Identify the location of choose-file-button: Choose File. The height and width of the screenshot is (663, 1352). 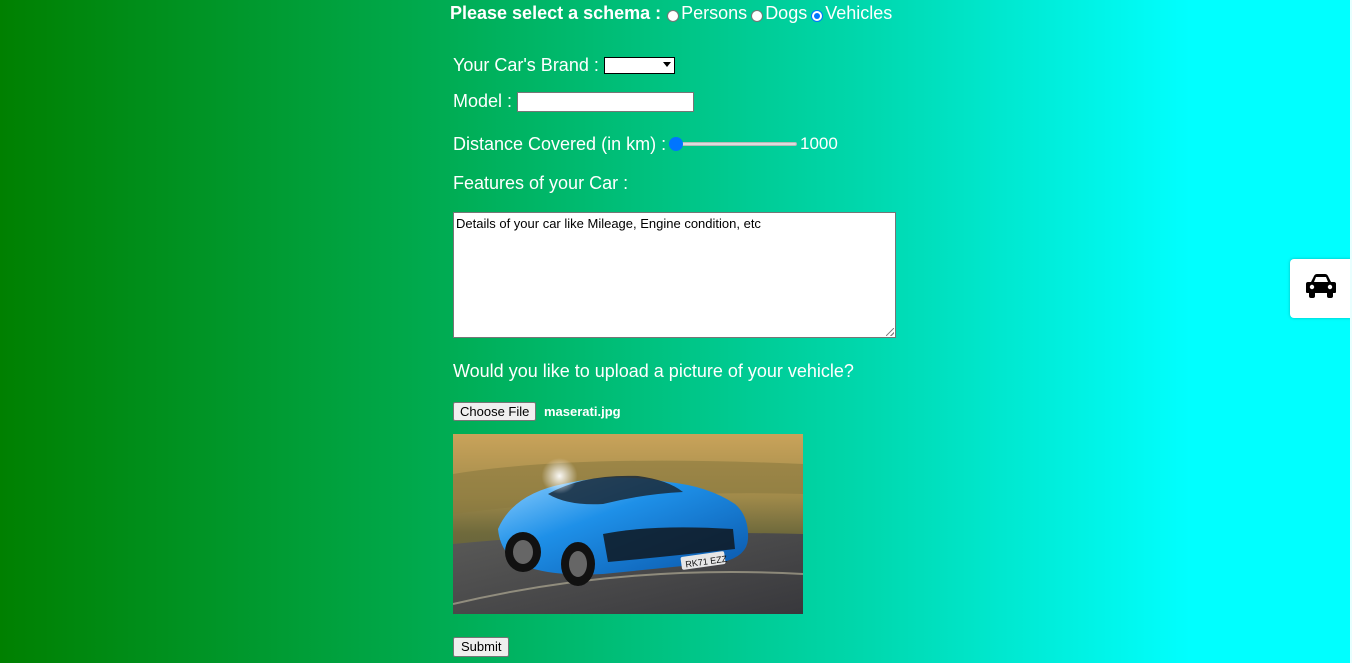
(495, 411).